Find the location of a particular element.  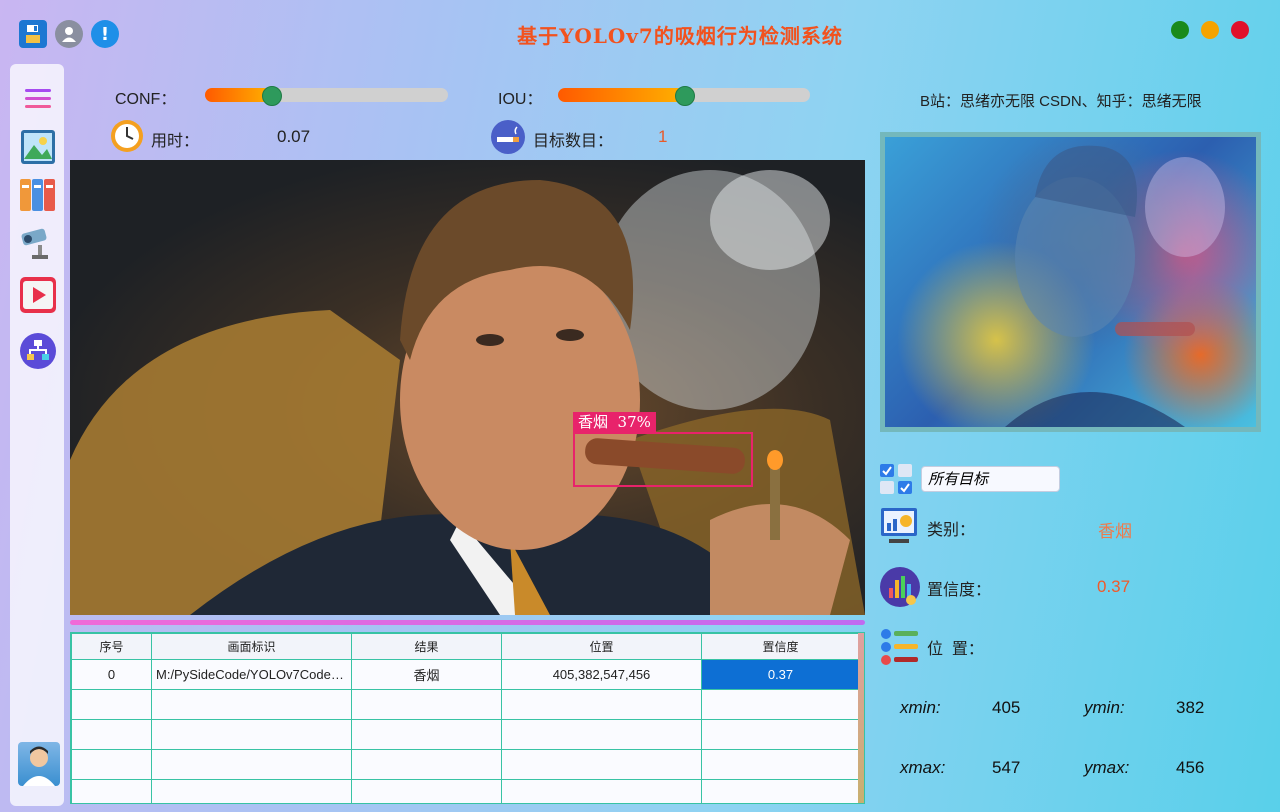

cigarette-icon is located at coordinates (508, 137).